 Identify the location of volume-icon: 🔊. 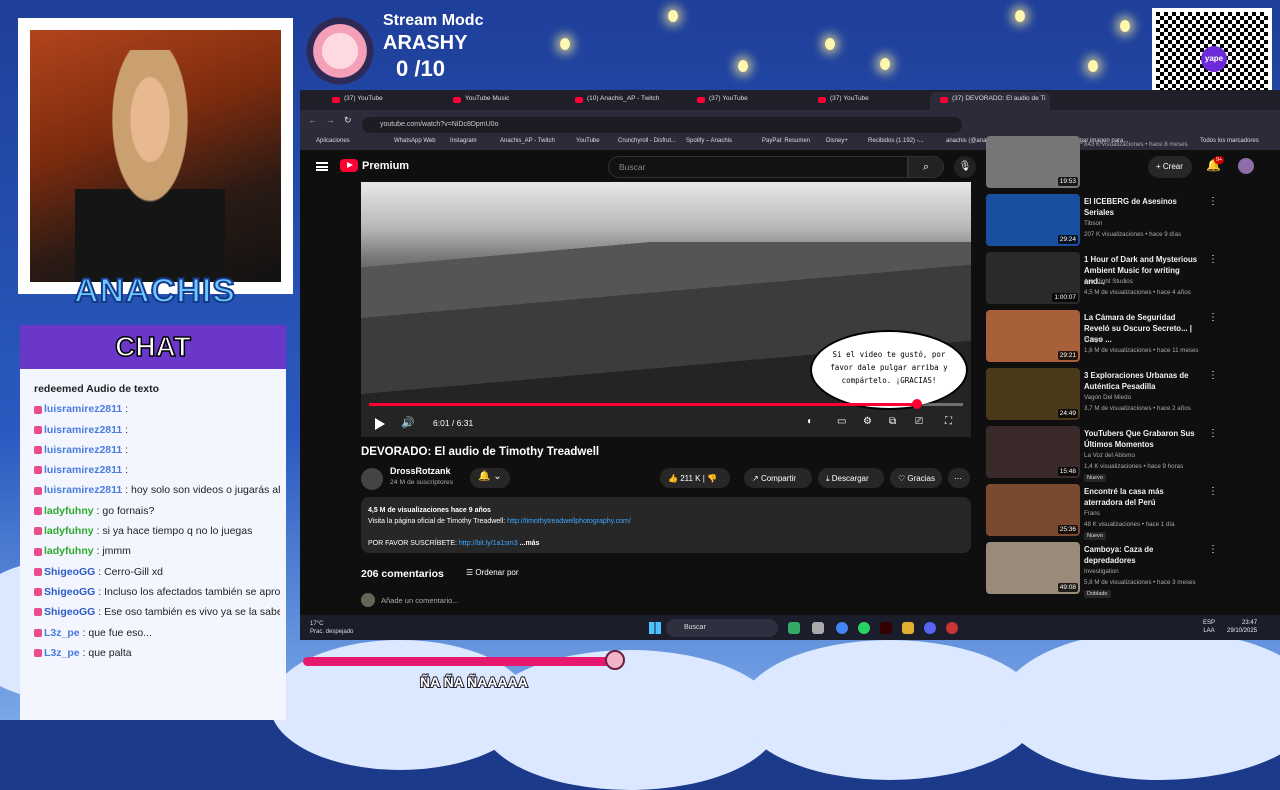
(408, 422).